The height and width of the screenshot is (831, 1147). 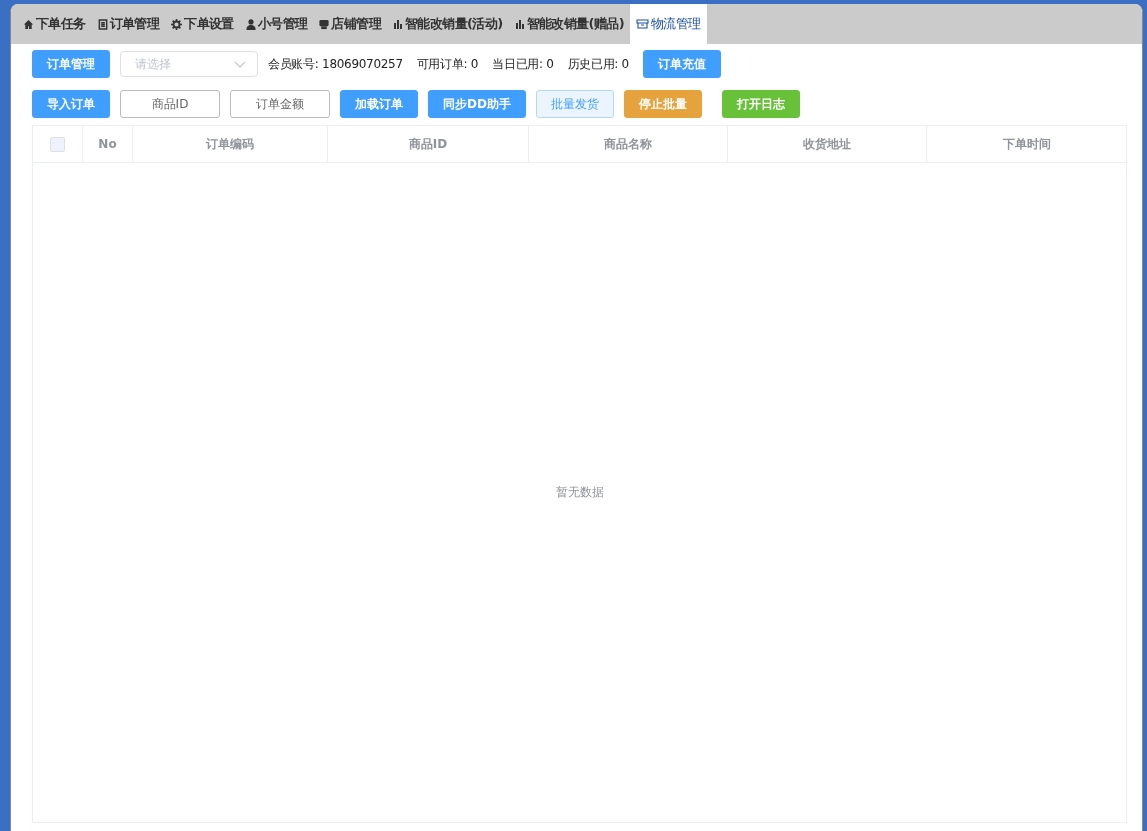 What do you see at coordinates (324, 24) in the screenshot?
I see `store-icon` at bounding box center [324, 24].